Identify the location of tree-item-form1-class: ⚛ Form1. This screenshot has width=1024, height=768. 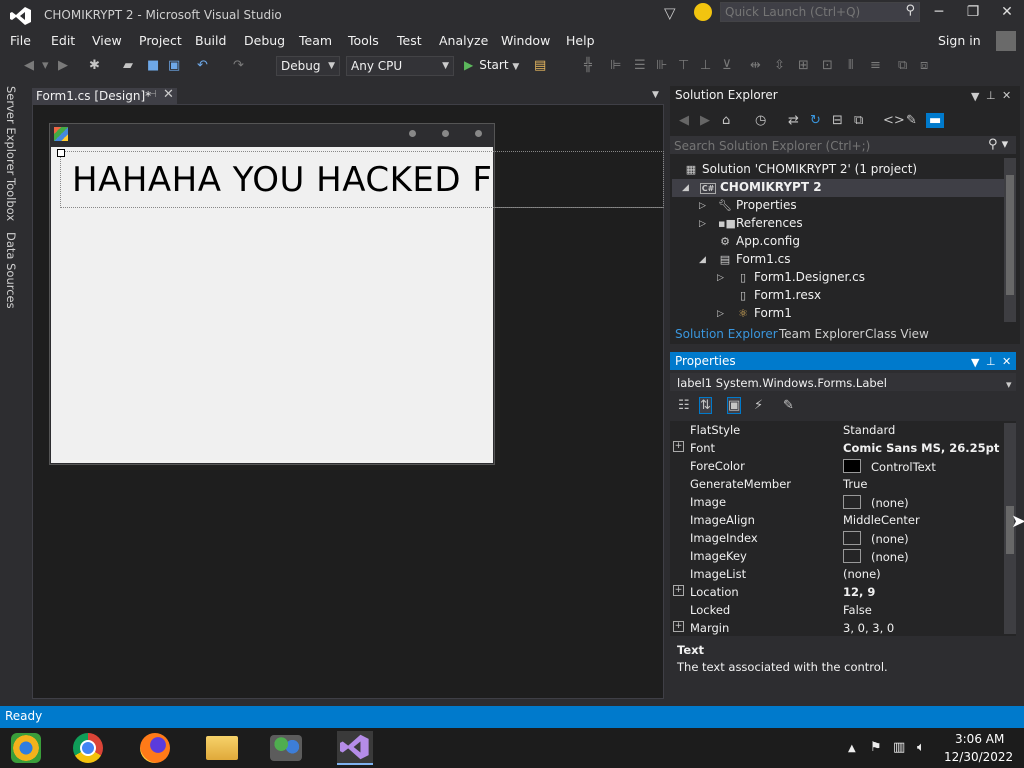
(764, 313).